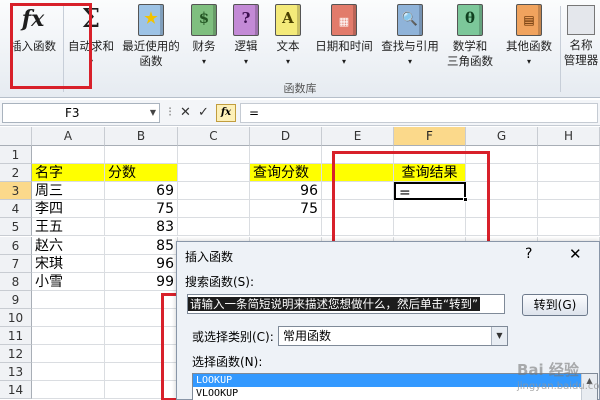 The height and width of the screenshot is (400, 600). I want to click on goto-button: 转到(G), so click(555, 305).